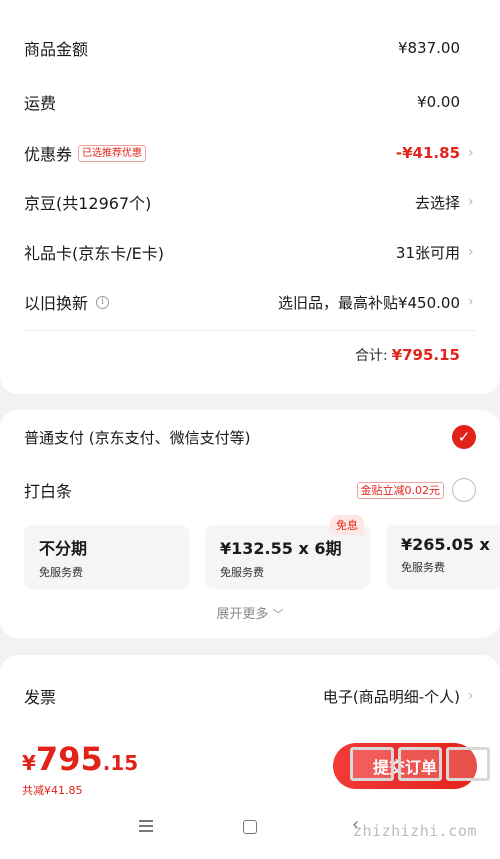  I want to click on watermark-text: zhizhizhi.com, so click(415, 831).